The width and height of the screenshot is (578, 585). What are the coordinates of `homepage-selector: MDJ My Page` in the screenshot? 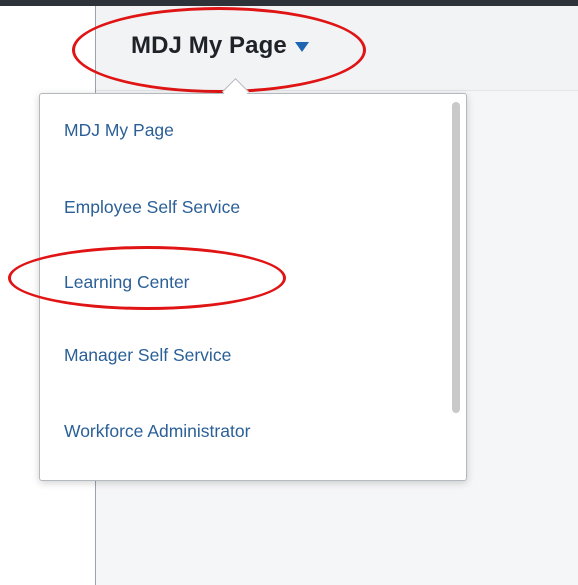 It's located at (220, 46).